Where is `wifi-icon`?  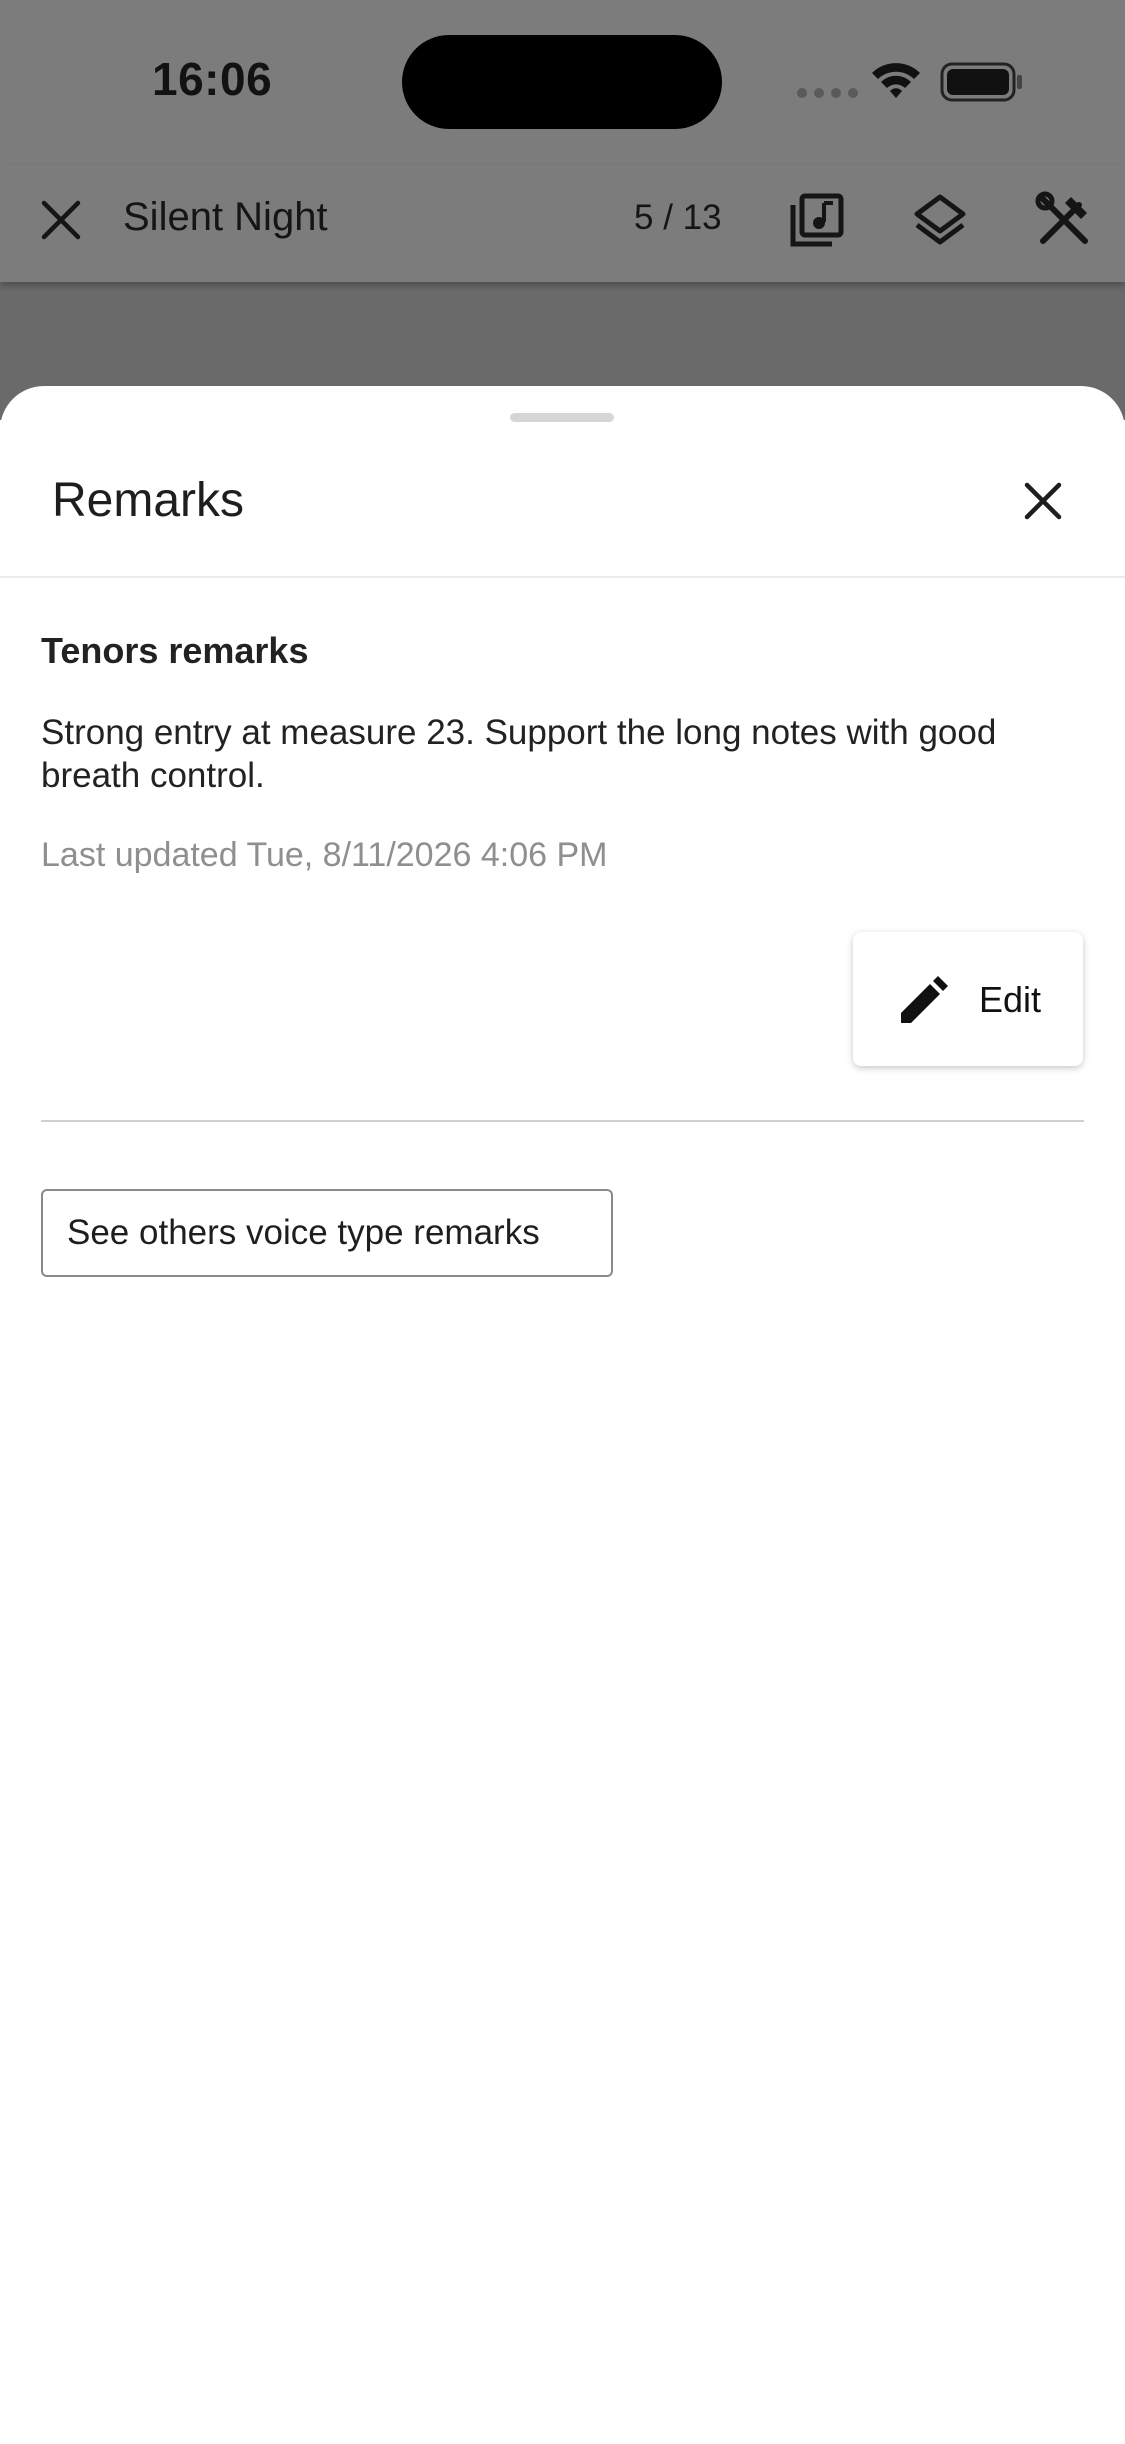 wifi-icon is located at coordinates (896, 80).